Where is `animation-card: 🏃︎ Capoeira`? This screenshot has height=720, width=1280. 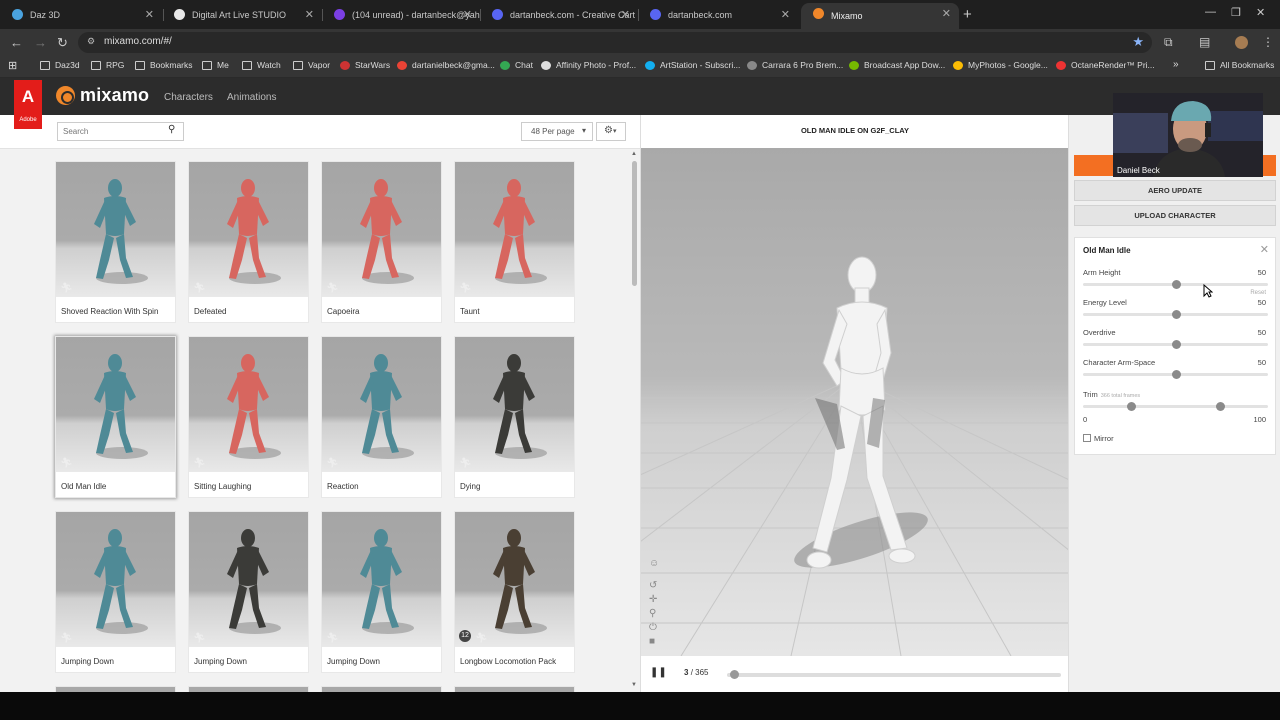
animation-card: 🏃︎ Capoeira is located at coordinates (381, 242).